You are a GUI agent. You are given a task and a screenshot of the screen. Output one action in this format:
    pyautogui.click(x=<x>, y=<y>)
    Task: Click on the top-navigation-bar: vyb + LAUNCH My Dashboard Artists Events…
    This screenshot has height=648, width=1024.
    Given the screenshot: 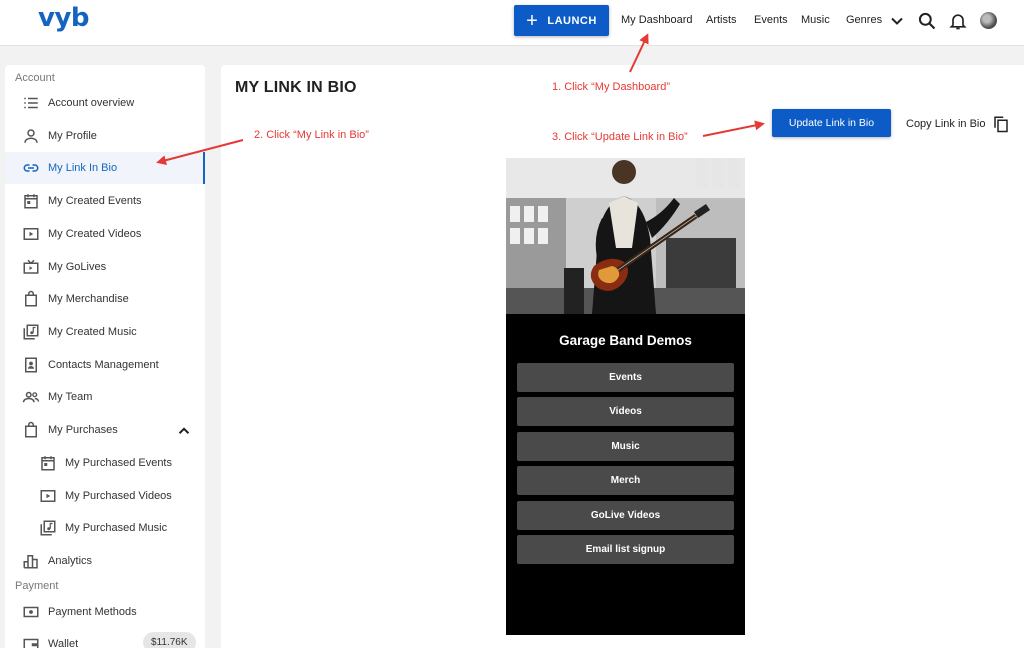 What is the action you would take?
    pyautogui.click(x=512, y=23)
    